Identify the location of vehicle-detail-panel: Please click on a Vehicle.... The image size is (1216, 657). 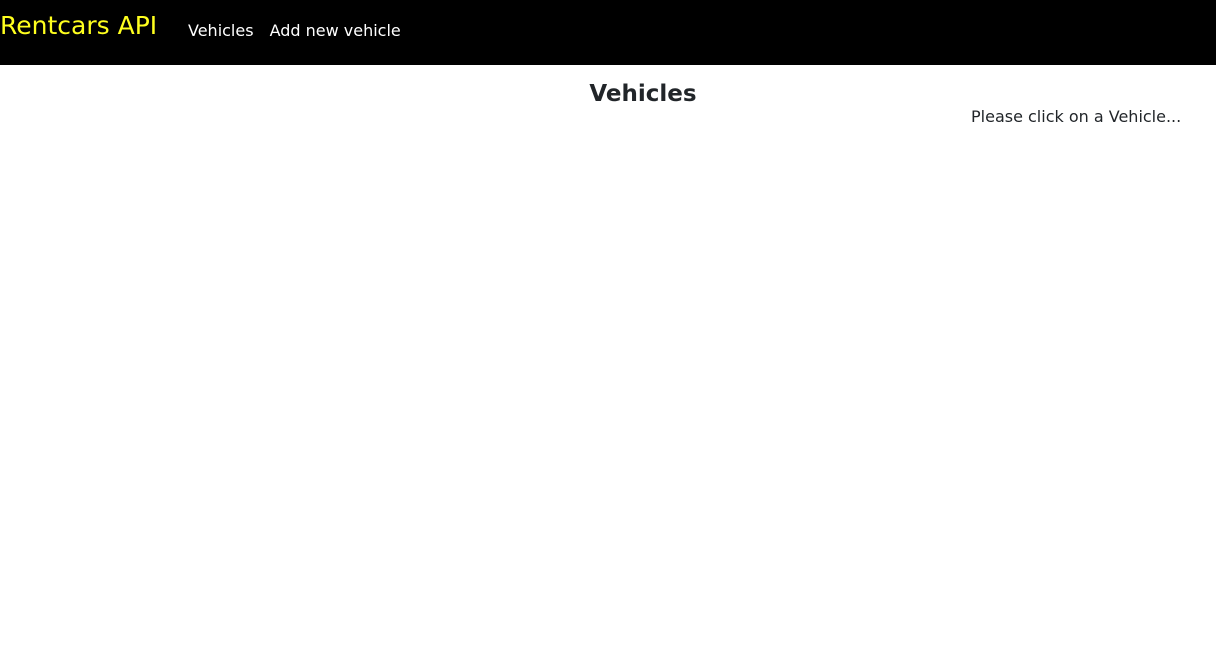
(1086, 117).